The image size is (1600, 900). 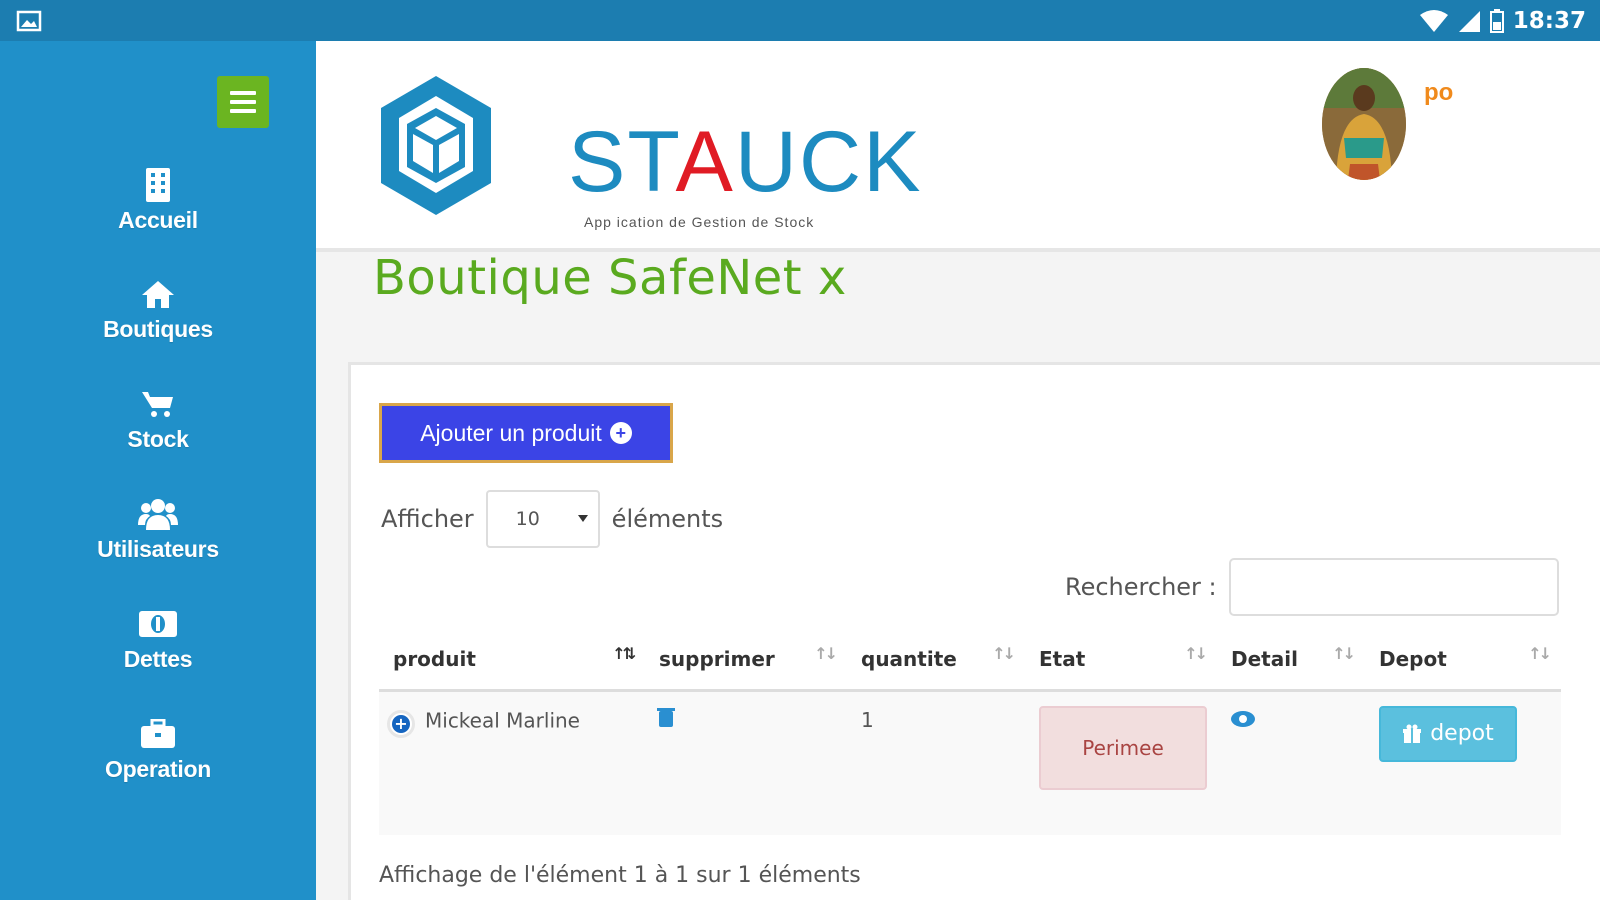 What do you see at coordinates (158, 294) in the screenshot?
I see `home-icon` at bounding box center [158, 294].